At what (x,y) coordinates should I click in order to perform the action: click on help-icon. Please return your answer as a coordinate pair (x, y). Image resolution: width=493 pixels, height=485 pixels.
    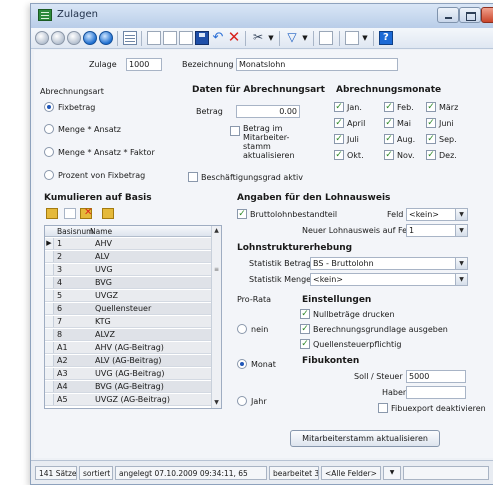
    Looking at the image, I should click on (386, 38).